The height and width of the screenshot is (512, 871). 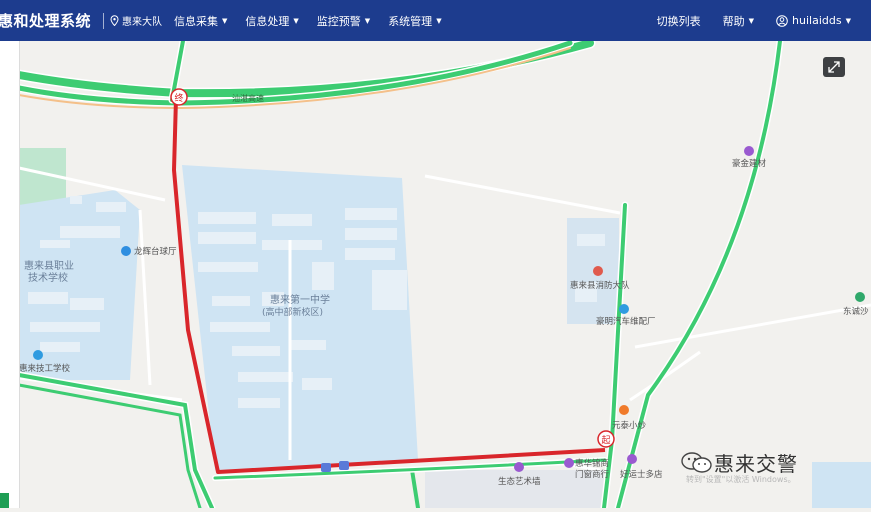 What do you see at coordinates (519, 481) in the screenshot?
I see `label-art-street: 生态艺术墙` at bounding box center [519, 481].